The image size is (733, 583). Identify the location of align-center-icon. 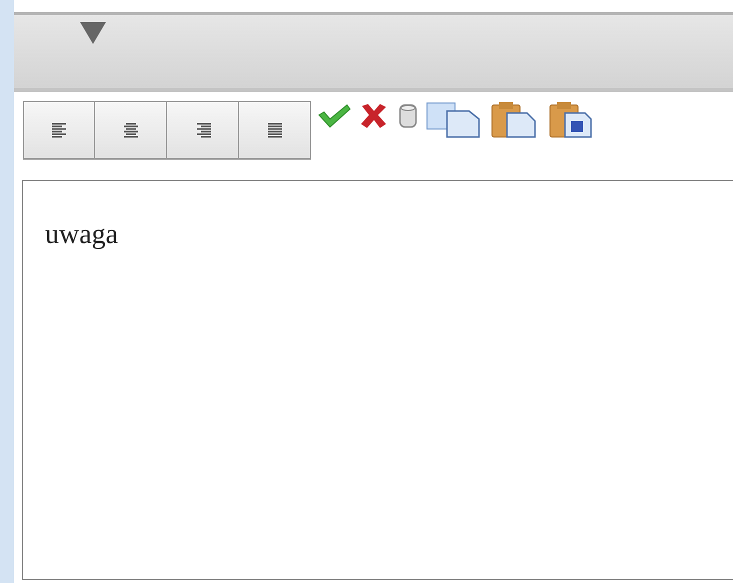
(130, 130).